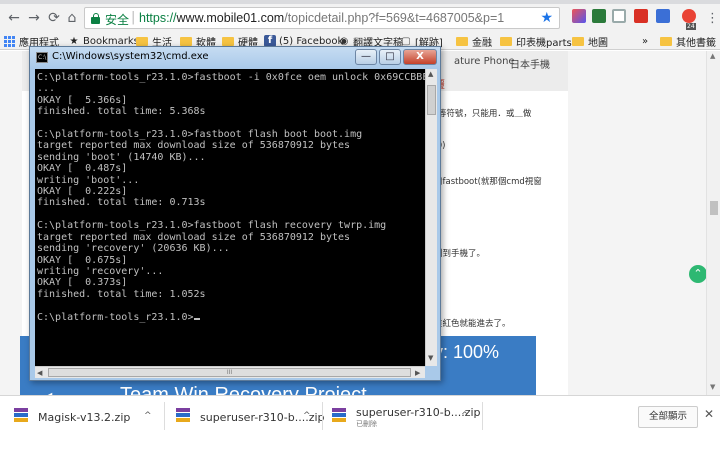 The height and width of the screenshot is (450, 720). What do you see at coordinates (54, 18) in the screenshot?
I see `reload-button: ⟳` at bounding box center [54, 18].